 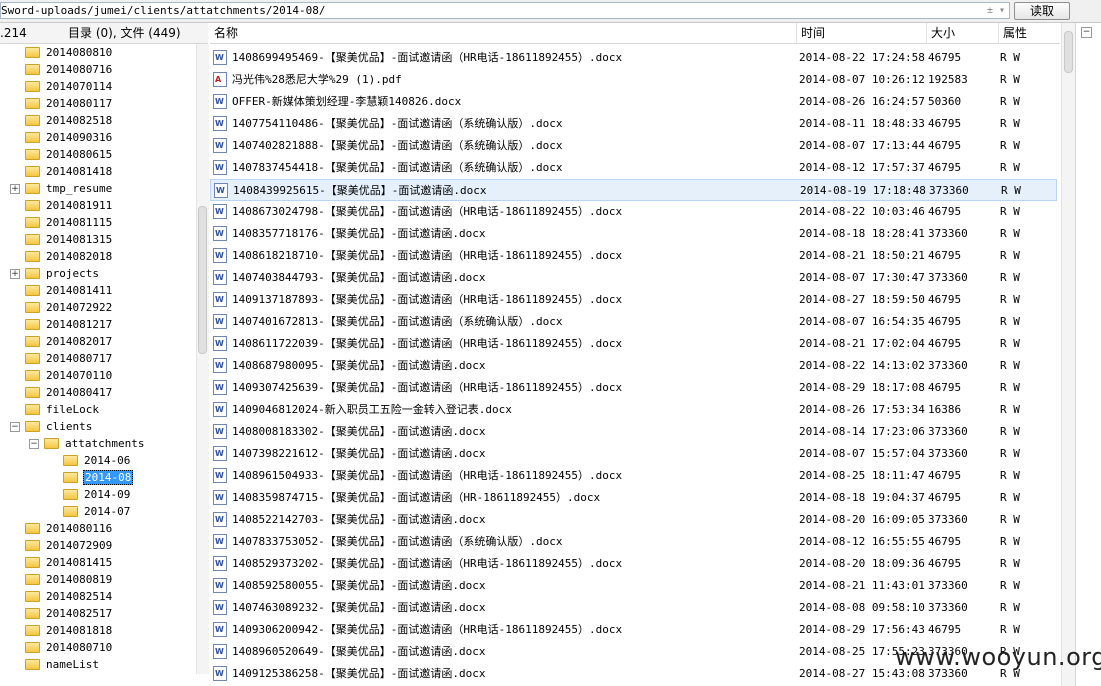 What do you see at coordinates (397, 145) in the screenshot?
I see `file-name: 1407402821888-【聚美优品】-面试邀请函（系统确认版）.docx` at bounding box center [397, 145].